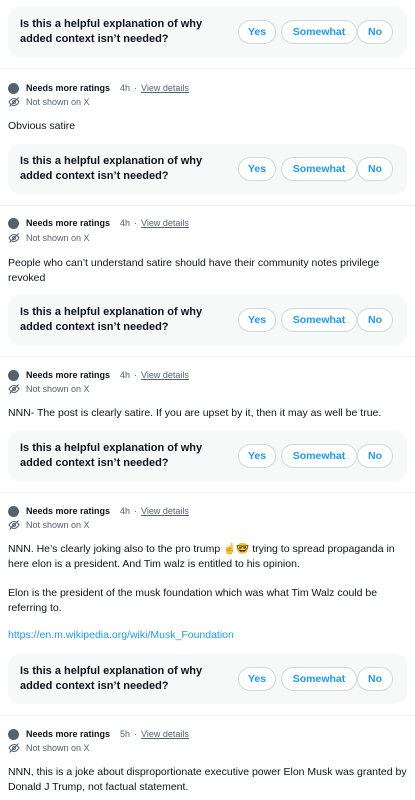 The height and width of the screenshot is (800, 415). I want to click on note-text: Obvious satire, so click(42, 126).